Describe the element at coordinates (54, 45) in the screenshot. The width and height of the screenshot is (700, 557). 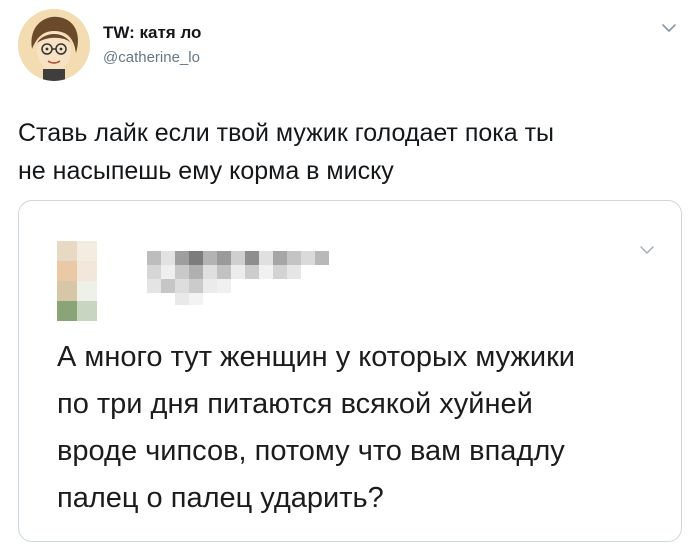
I see `cartoon-avatar-icon` at that location.